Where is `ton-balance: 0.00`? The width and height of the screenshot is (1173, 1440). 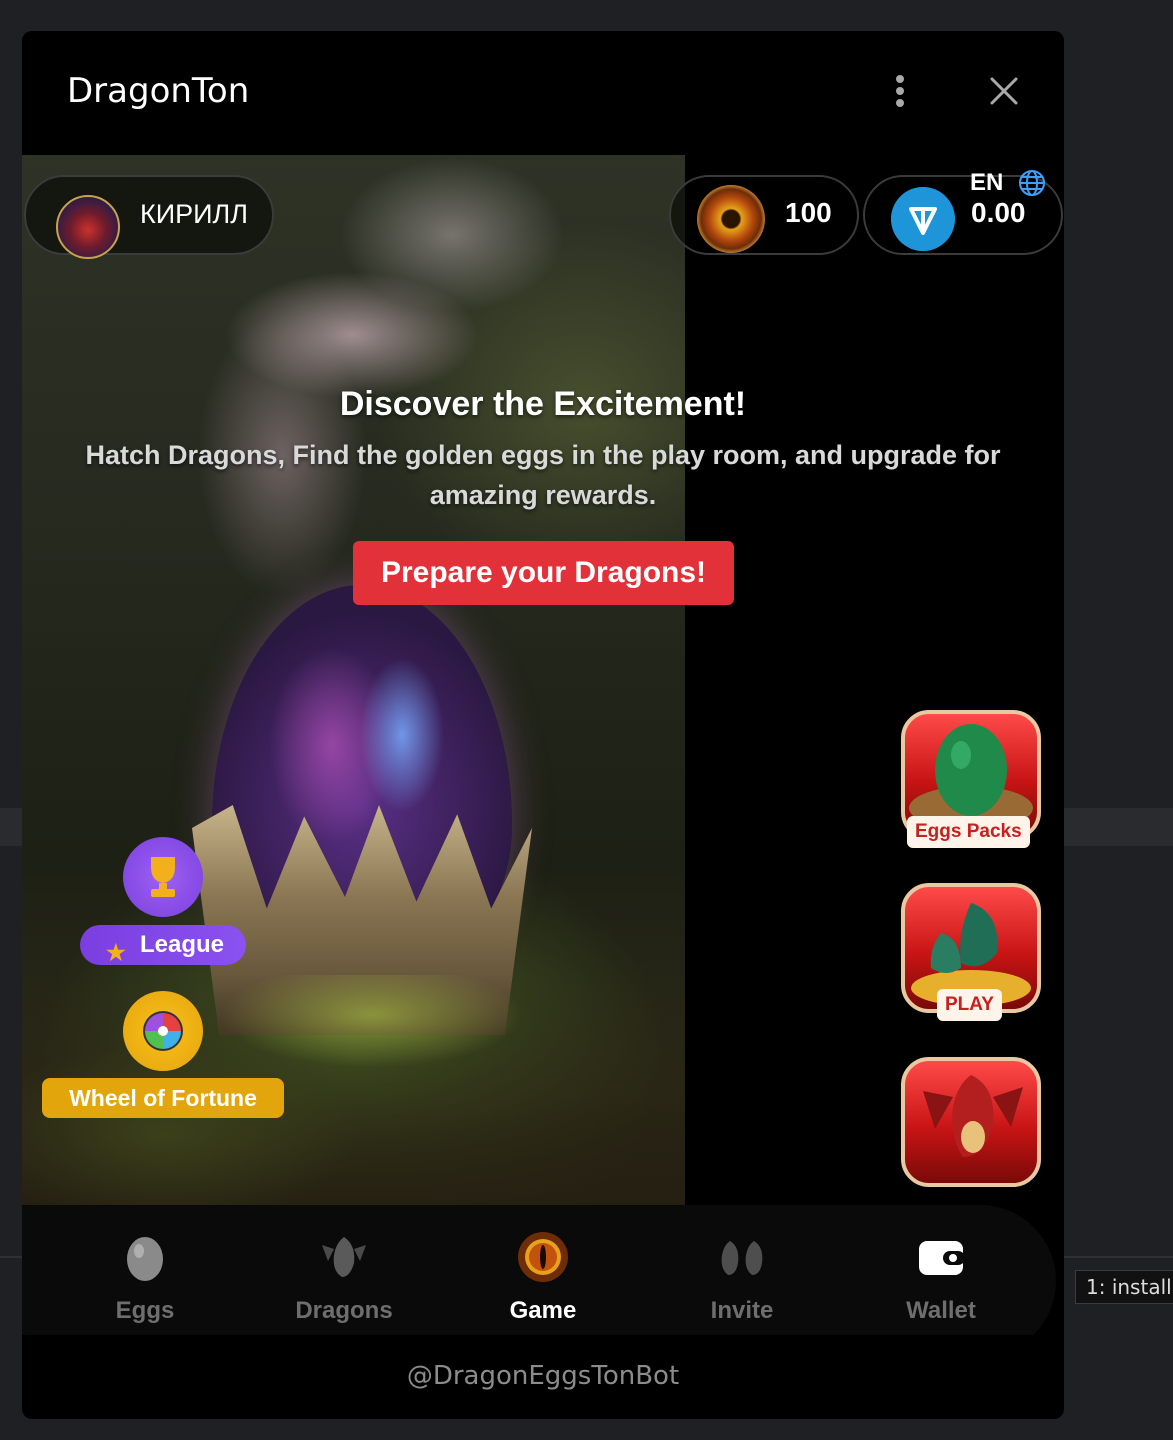 ton-balance: 0.00 is located at coordinates (998, 212).